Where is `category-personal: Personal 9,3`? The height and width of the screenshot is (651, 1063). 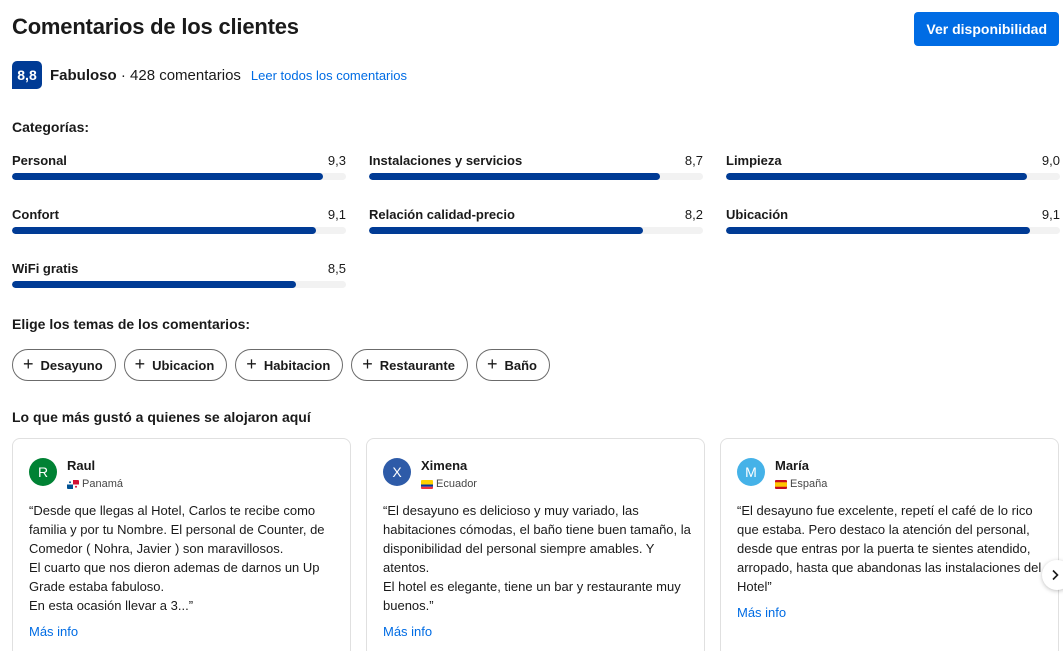 category-personal: Personal 9,3 is located at coordinates (179, 168).